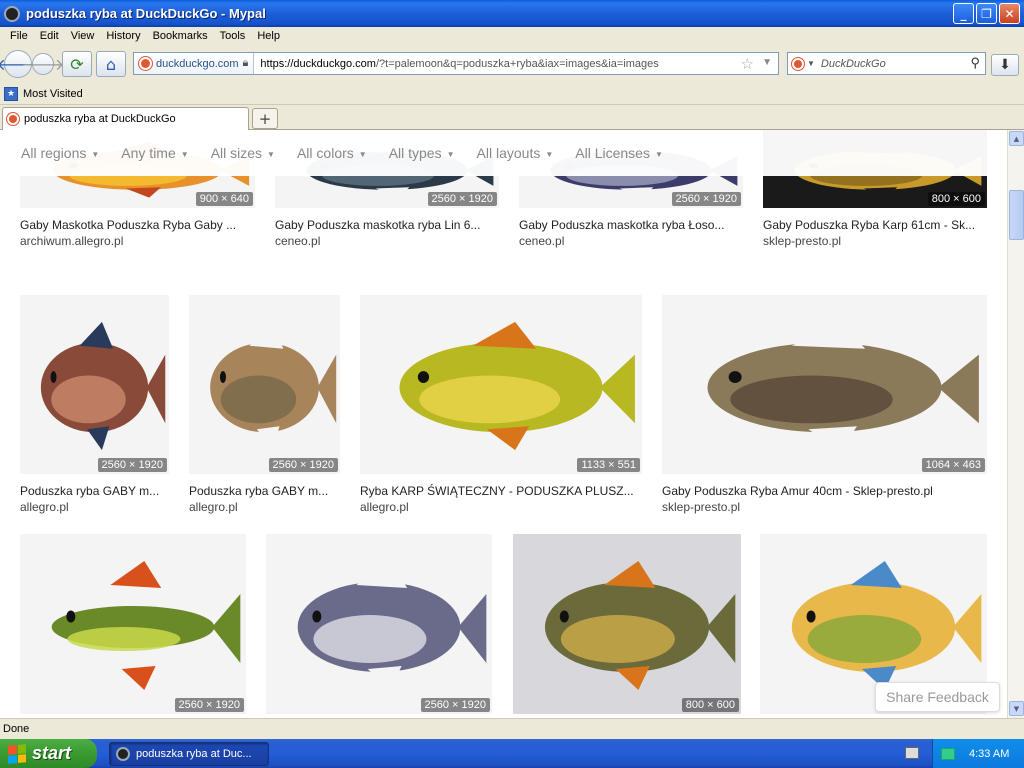 This screenshot has height=768, width=1024. I want to click on lock-icon: 🔒︎, so click(245, 63).